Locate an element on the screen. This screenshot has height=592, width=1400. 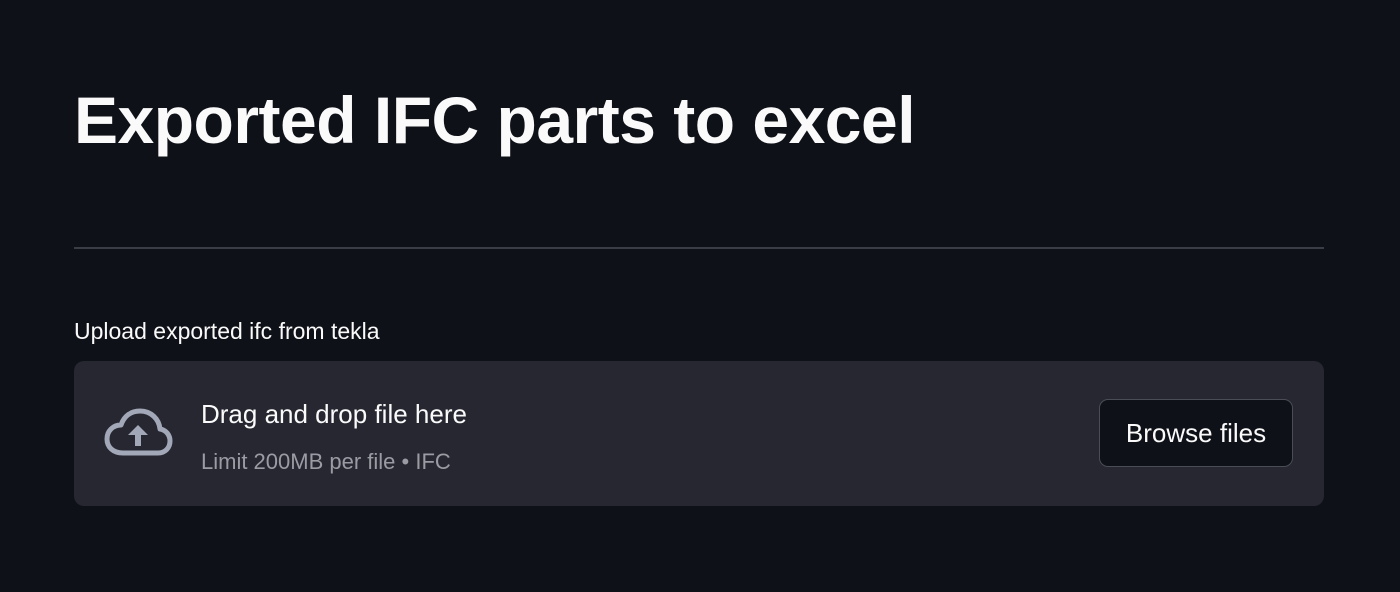
upload-label: Upload exported ifc from tekla is located at coordinates (227, 331).